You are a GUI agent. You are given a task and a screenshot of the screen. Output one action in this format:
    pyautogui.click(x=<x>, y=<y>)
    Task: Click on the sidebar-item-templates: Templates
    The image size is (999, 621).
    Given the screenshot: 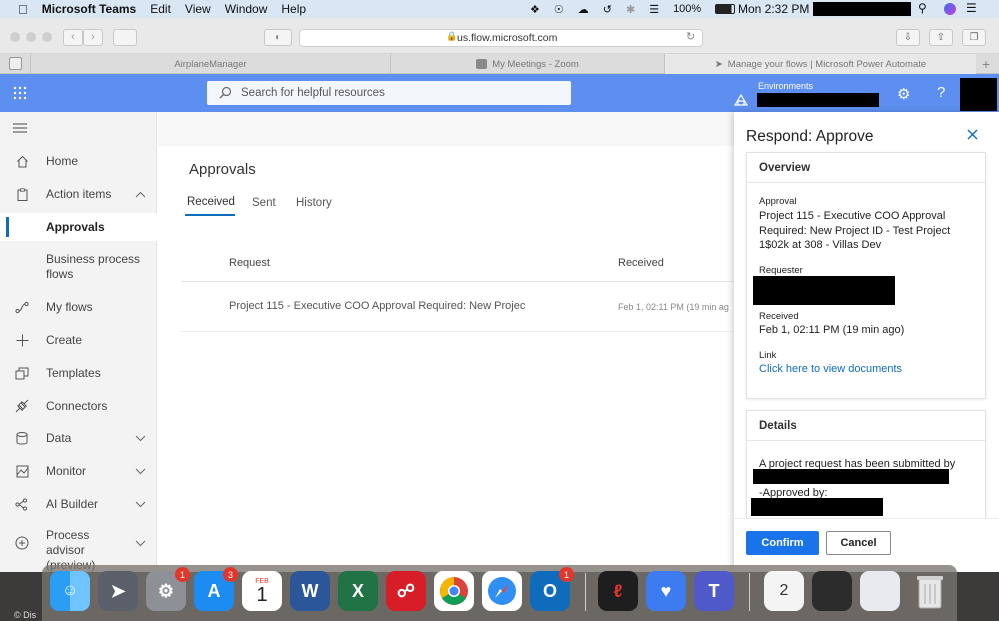 What is the action you would take?
    pyautogui.click(x=78, y=373)
    